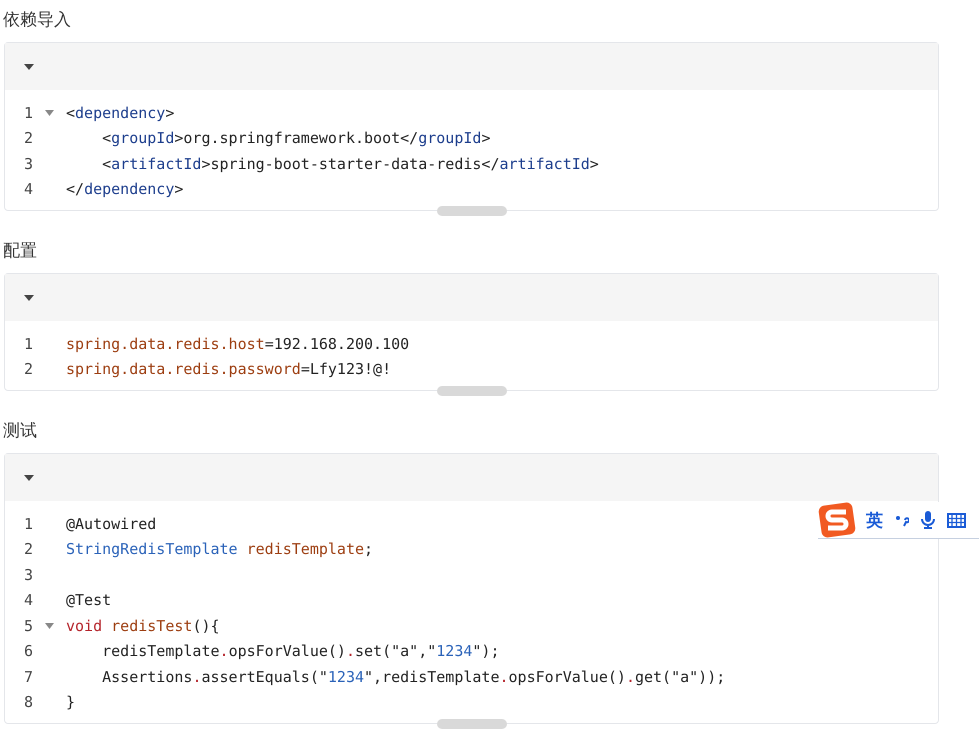  What do you see at coordinates (20, 431) in the screenshot?
I see `section-heading: 测试` at bounding box center [20, 431].